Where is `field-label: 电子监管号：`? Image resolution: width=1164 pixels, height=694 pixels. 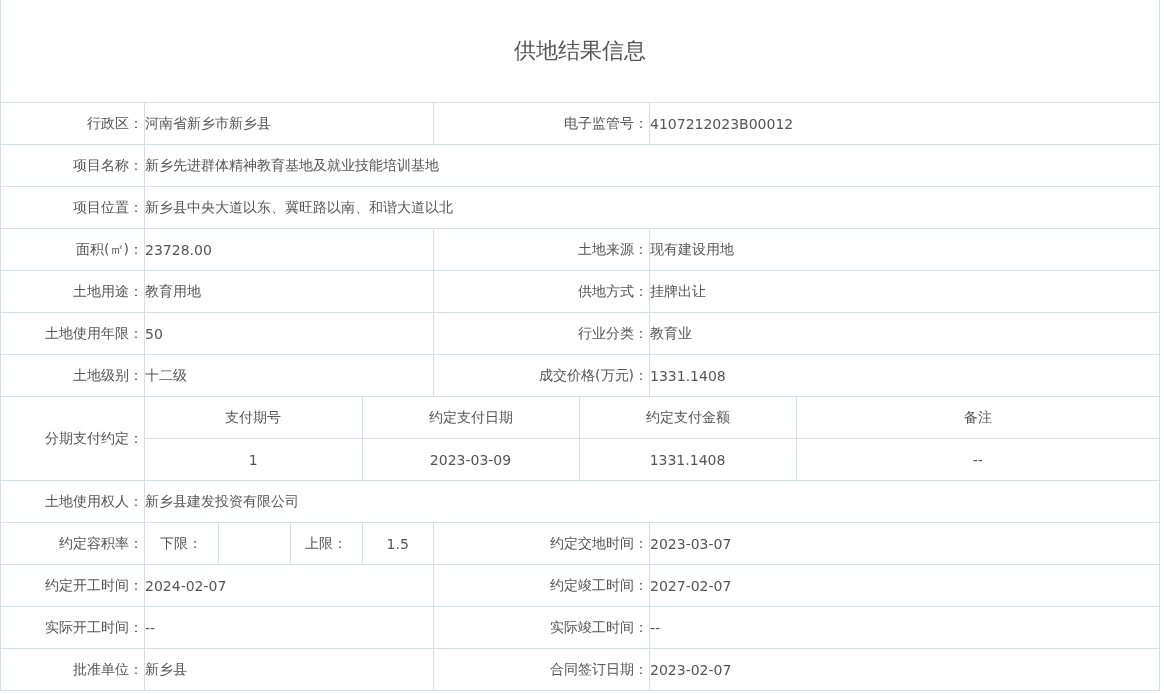
field-label: 电子监管号： is located at coordinates (606, 122).